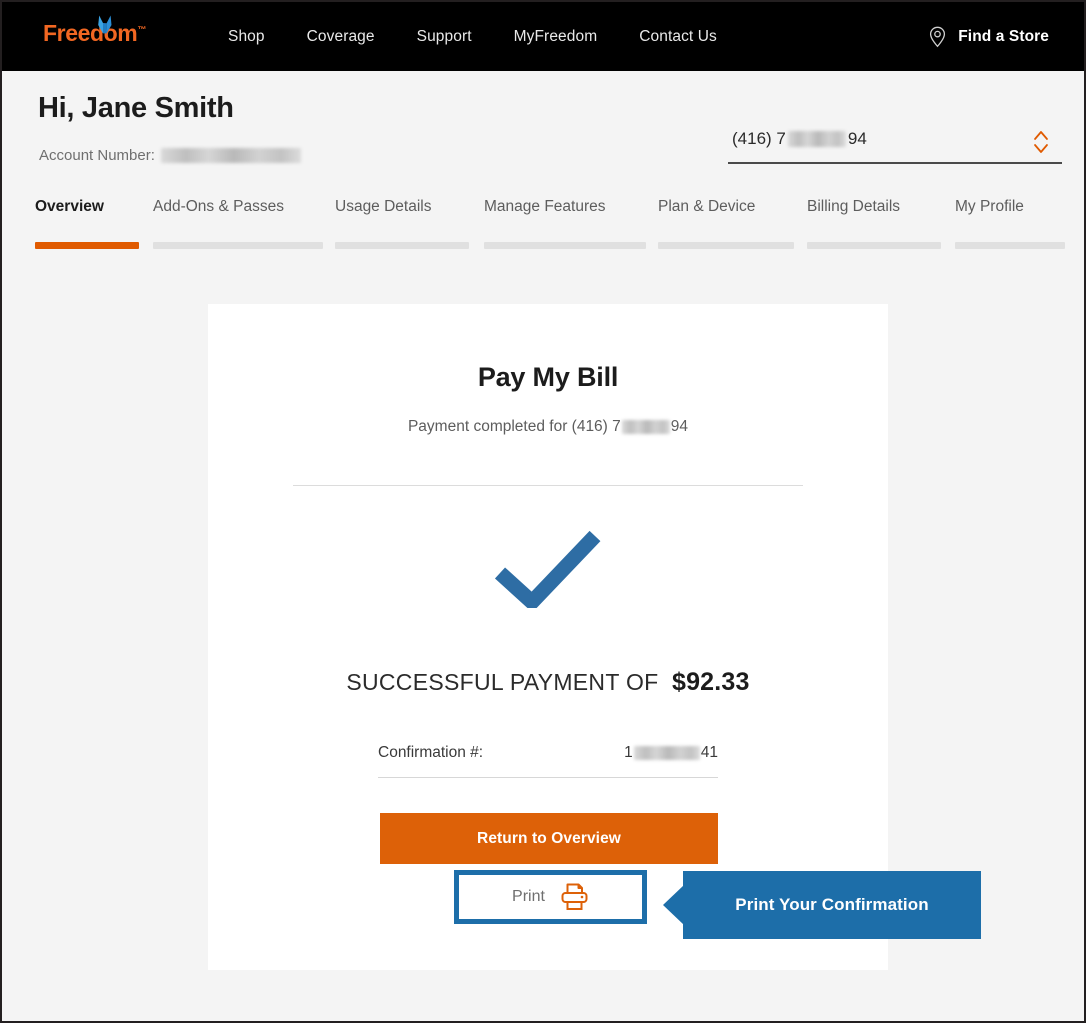 This screenshot has width=1086, height=1023. I want to click on annotation-text: Print Your Confirmation, so click(832, 904).